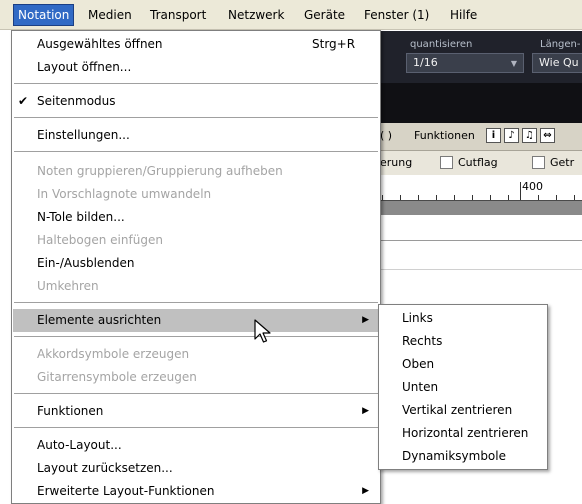 The image size is (582, 504). What do you see at coordinates (196, 354) in the screenshot?
I see `menu-item-akkordsymbole: Akkordsymbole erzeugen` at bounding box center [196, 354].